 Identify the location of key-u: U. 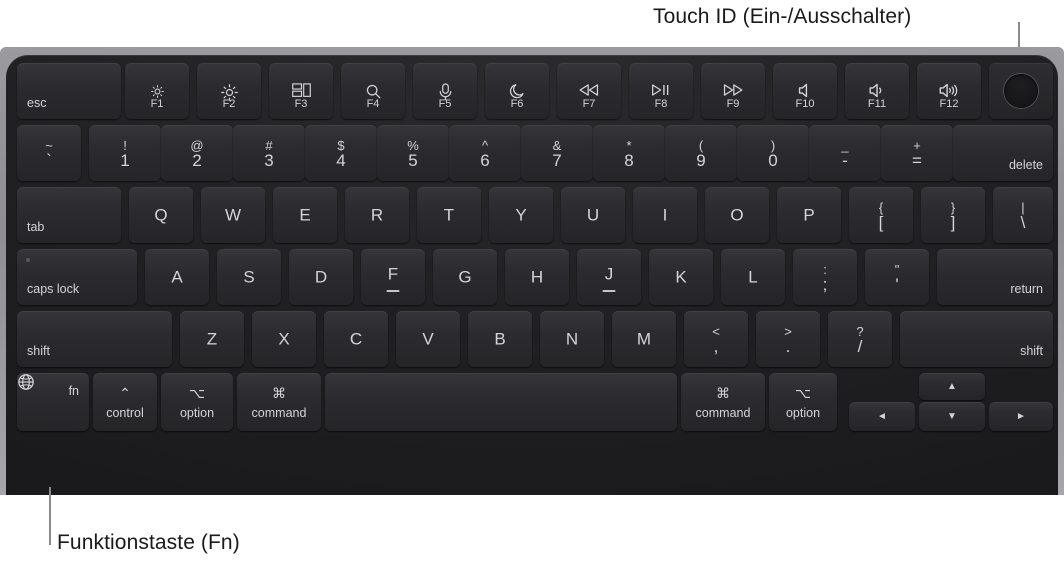
(593, 215).